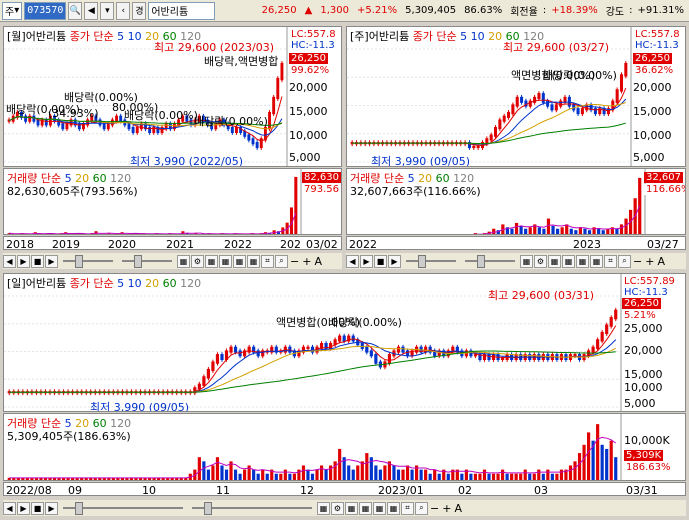 This screenshot has height=520, width=689. What do you see at coordinates (107, 10) in the screenshot?
I see `chevron-down-icon: ▾` at bounding box center [107, 10].